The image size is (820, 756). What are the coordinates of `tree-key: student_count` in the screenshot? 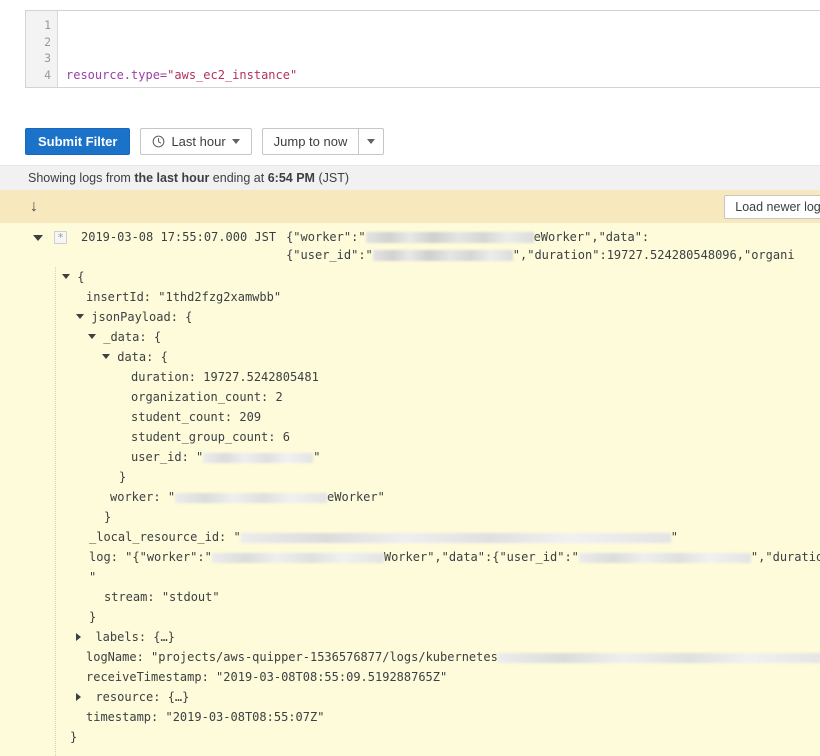 It's located at (178, 417).